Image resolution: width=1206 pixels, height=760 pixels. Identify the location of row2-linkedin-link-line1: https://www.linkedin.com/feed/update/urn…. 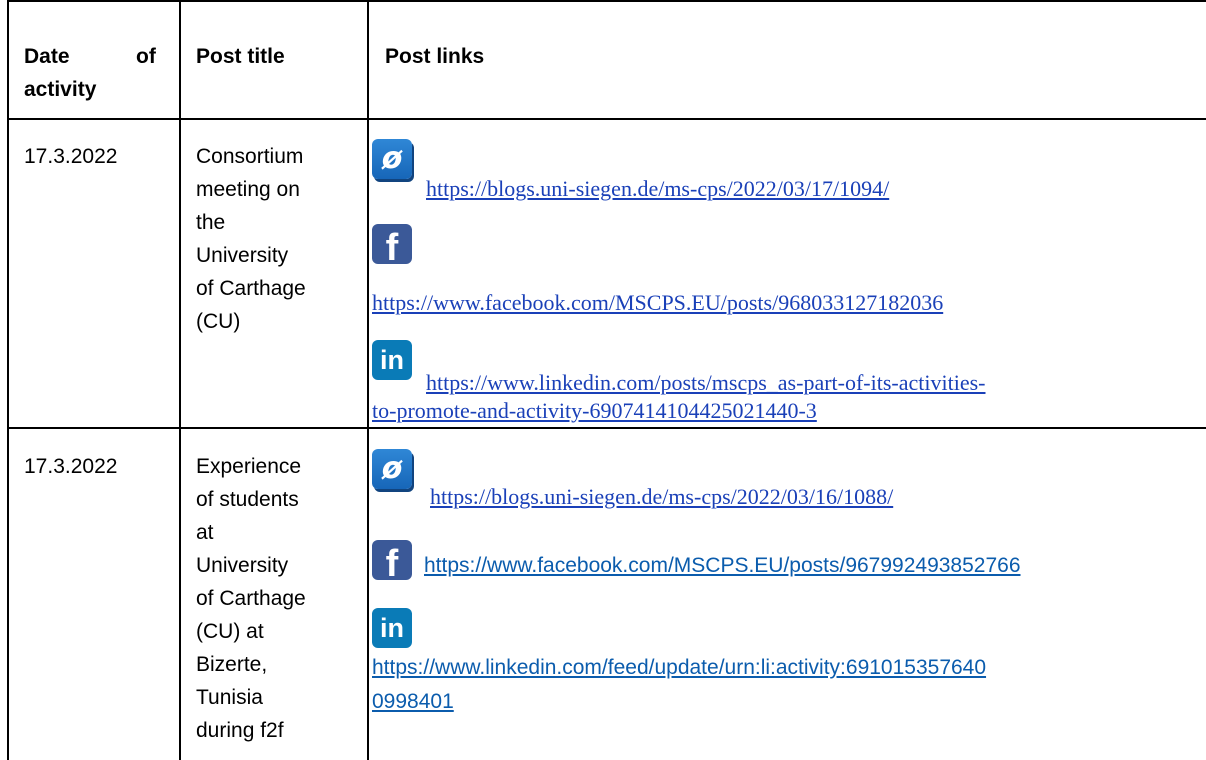
(679, 668).